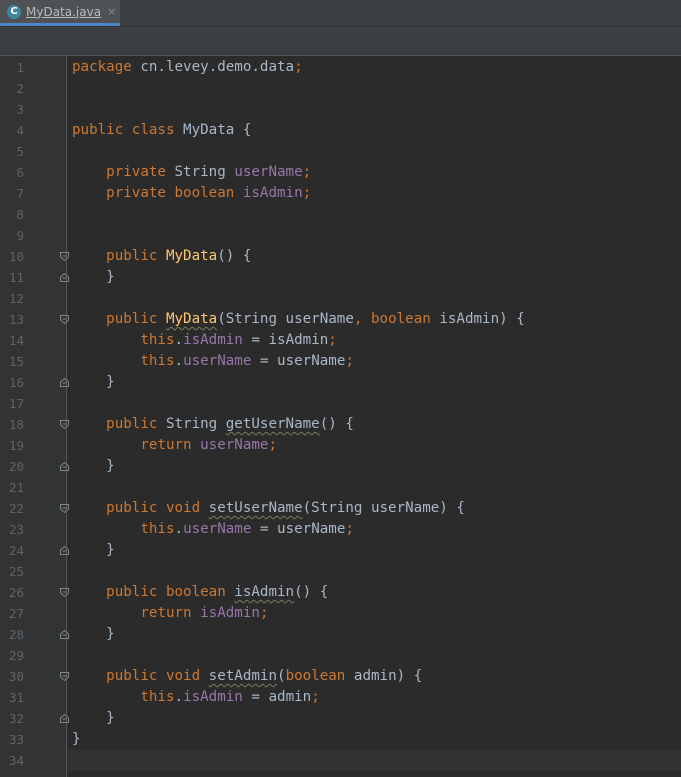 The height and width of the screenshot is (777, 681). What do you see at coordinates (60, 13) in the screenshot?
I see `tab-mydata-java: C MyData.java ×` at bounding box center [60, 13].